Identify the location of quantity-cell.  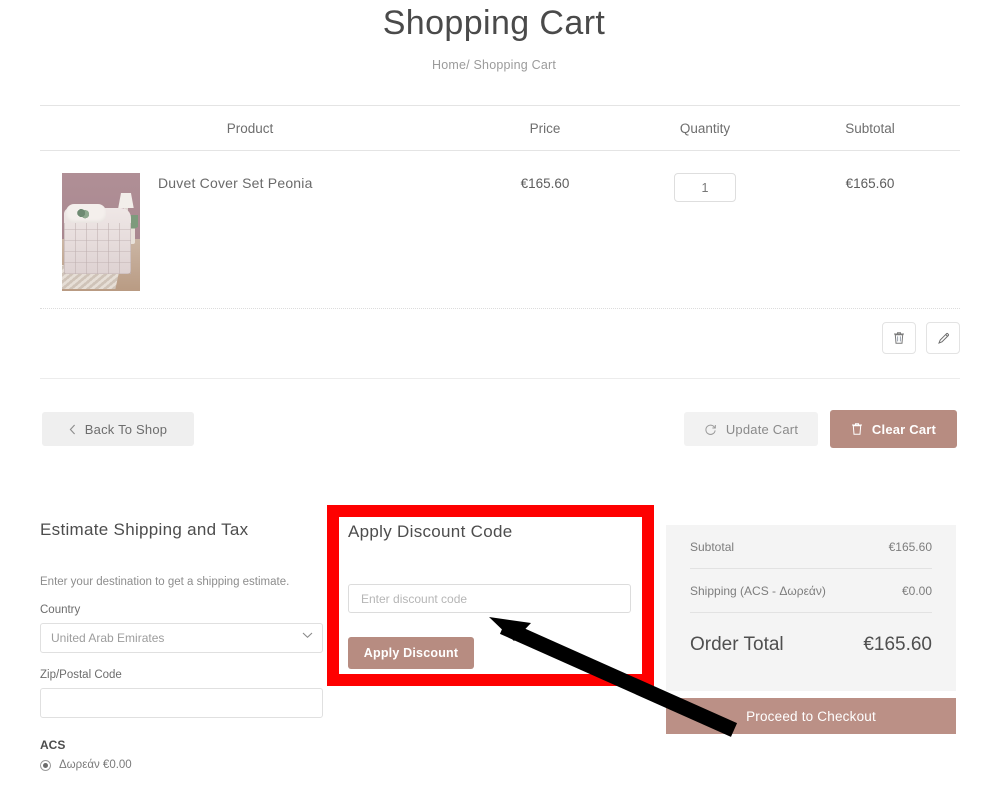
(705, 187).